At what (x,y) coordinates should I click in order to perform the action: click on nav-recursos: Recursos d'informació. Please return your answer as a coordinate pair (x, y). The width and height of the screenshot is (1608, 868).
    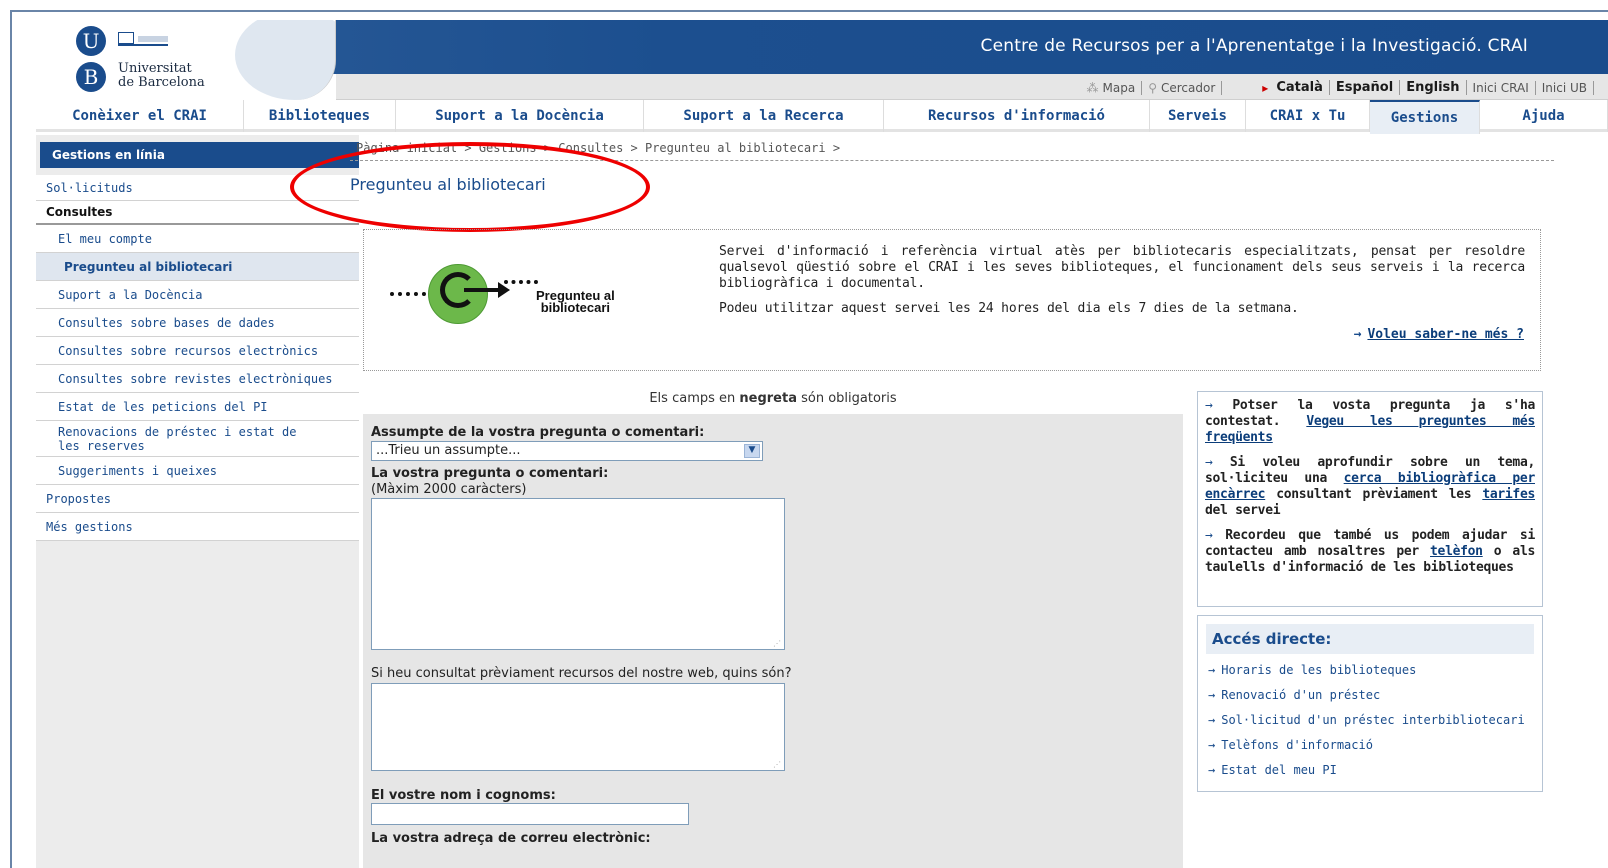
    Looking at the image, I should click on (1017, 116).